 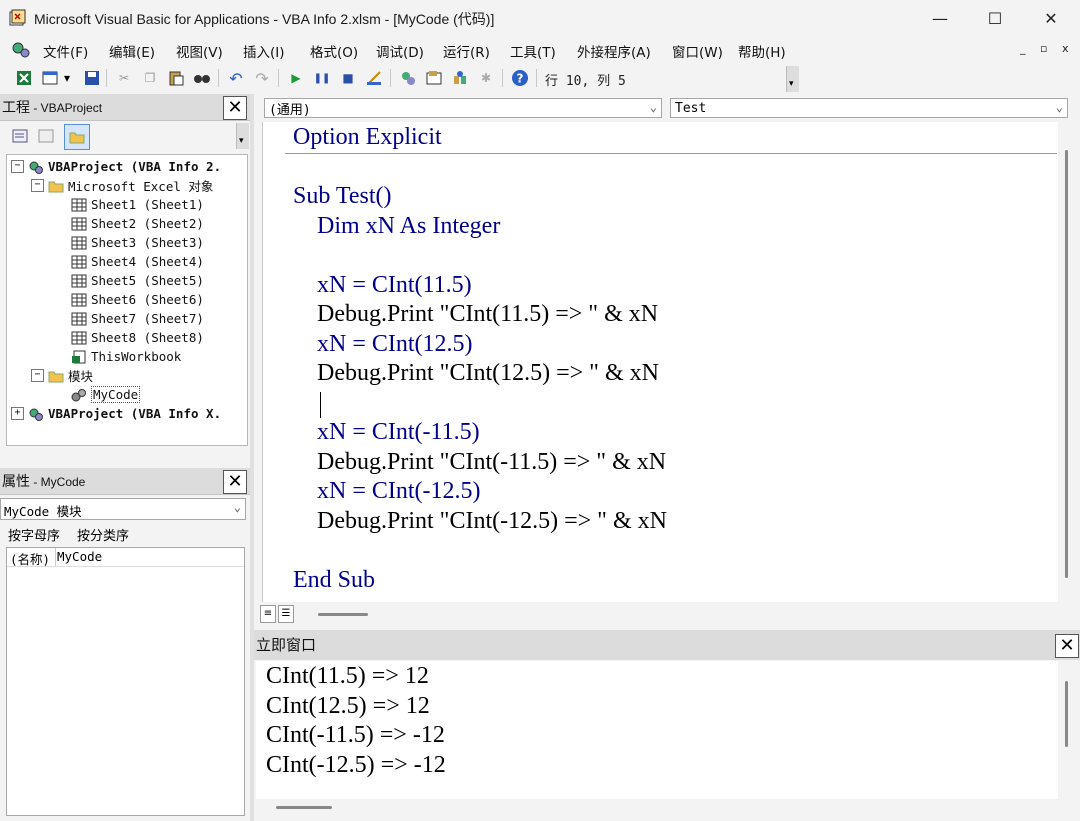 I want to click on tree-item-sheet2: Sheet2 (Sheet2), so click(x=137, y=223).